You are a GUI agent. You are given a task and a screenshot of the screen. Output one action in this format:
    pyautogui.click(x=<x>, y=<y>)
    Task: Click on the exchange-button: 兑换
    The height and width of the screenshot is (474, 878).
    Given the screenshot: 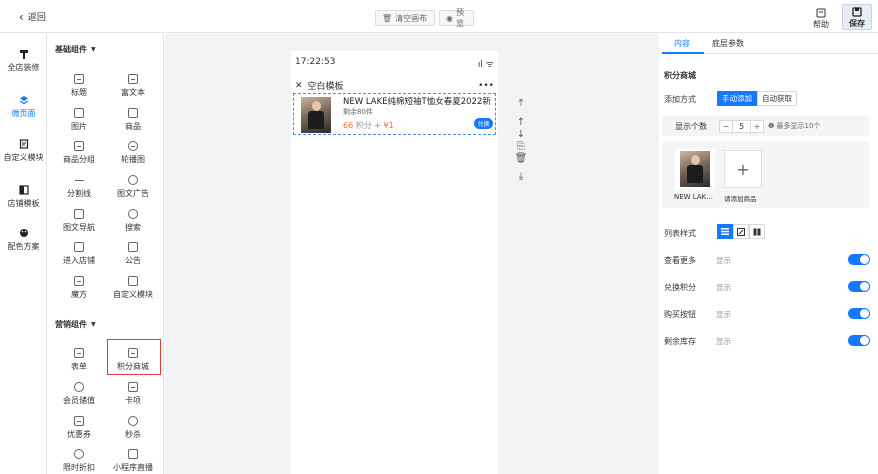 What is the action you would take?
    pyautogui.click(x=483, y=123)
    